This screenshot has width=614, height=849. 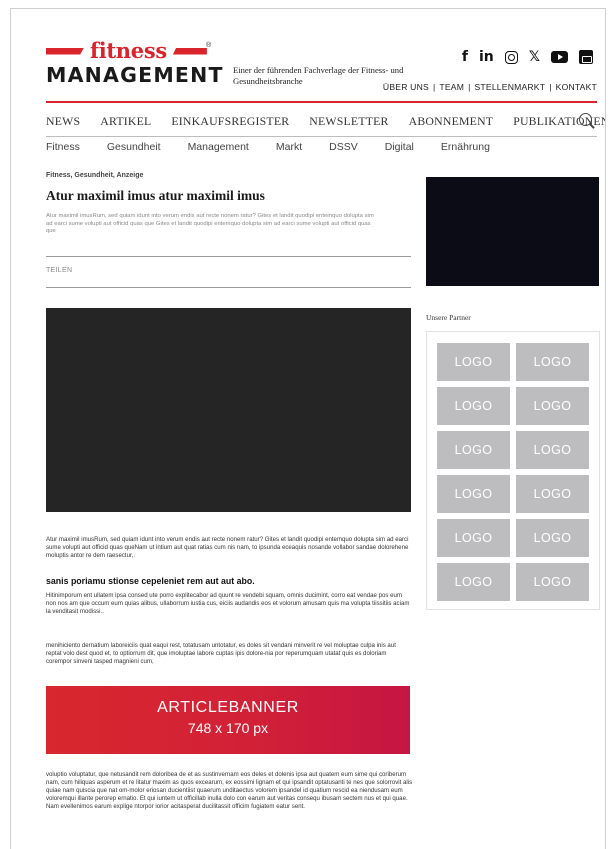 What do you see at coordinates (465, 57) in the screenshot?
I see `facebook-icon: f` at bounding box center [465, 57].